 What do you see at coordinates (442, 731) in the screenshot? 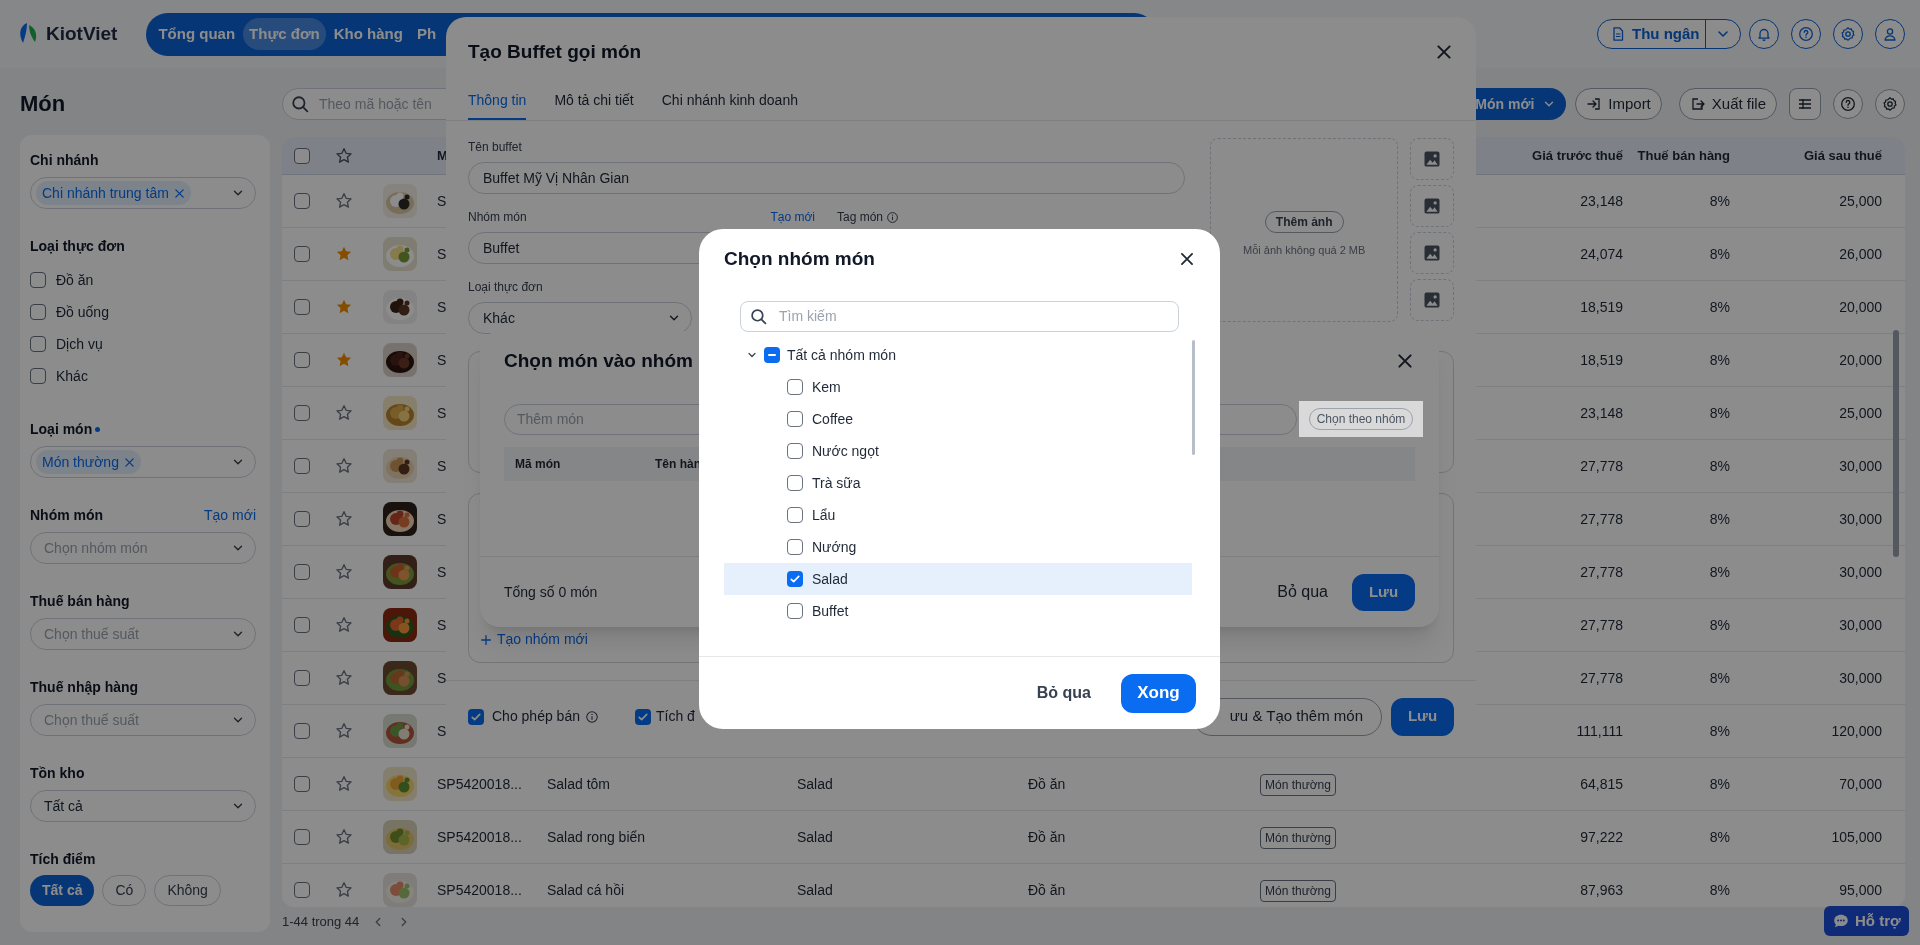
I see `table-cell: S` at bounding box center [442, 731].